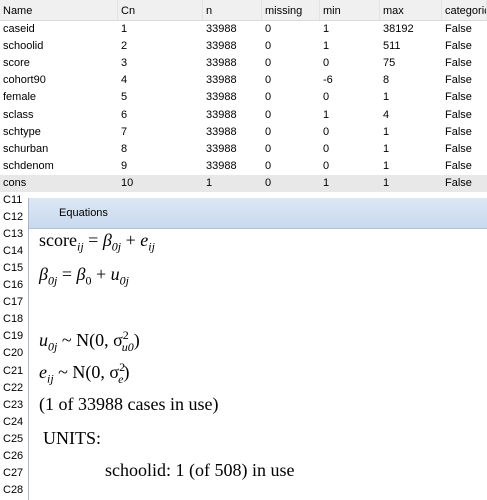 The height and width of the screenshot is (500, 487). What do you see at coordinates (160, 80) in the screenshot?
I see `cell-cn: 4` at bounding box center [160, 80].